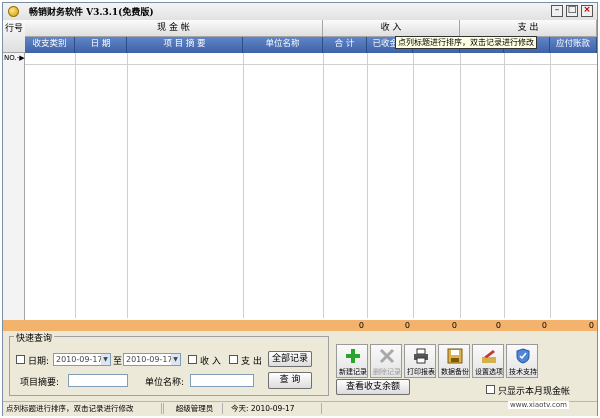  Describe the element at coordinates (233, 359) in the screenshot. I see `expense-checkbox` at that location.